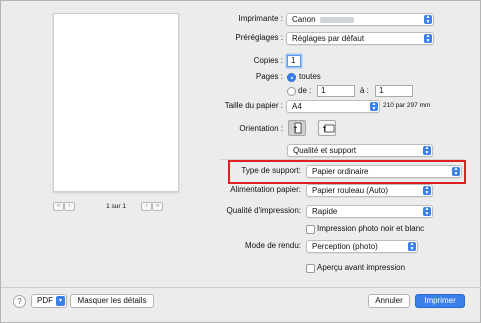  What do you see at coordinates (263, 210) in the screenshot?
I see `print-quality-label: Qualité d'impression:` at bounding box center [263, 210].